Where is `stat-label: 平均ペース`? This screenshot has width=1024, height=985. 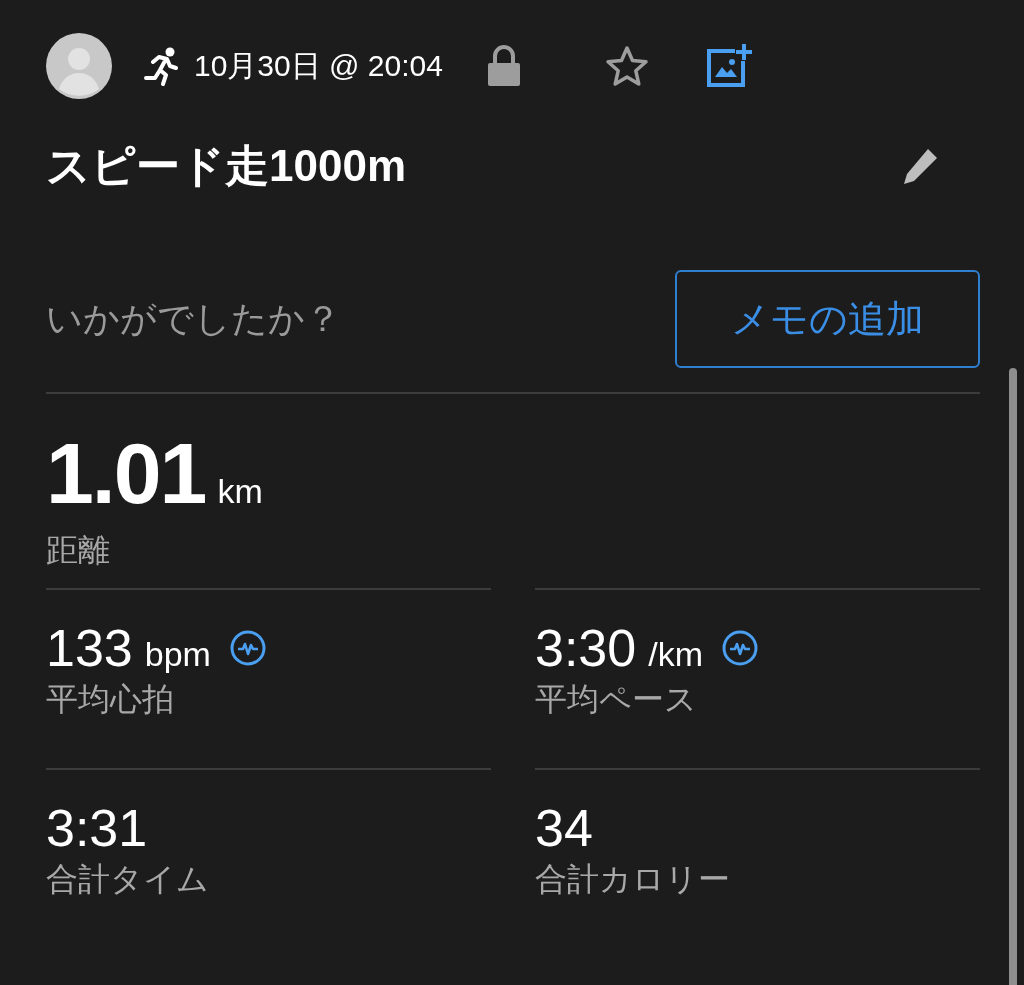 stat-label: 平均ペース is located at coordinates (616, 699).